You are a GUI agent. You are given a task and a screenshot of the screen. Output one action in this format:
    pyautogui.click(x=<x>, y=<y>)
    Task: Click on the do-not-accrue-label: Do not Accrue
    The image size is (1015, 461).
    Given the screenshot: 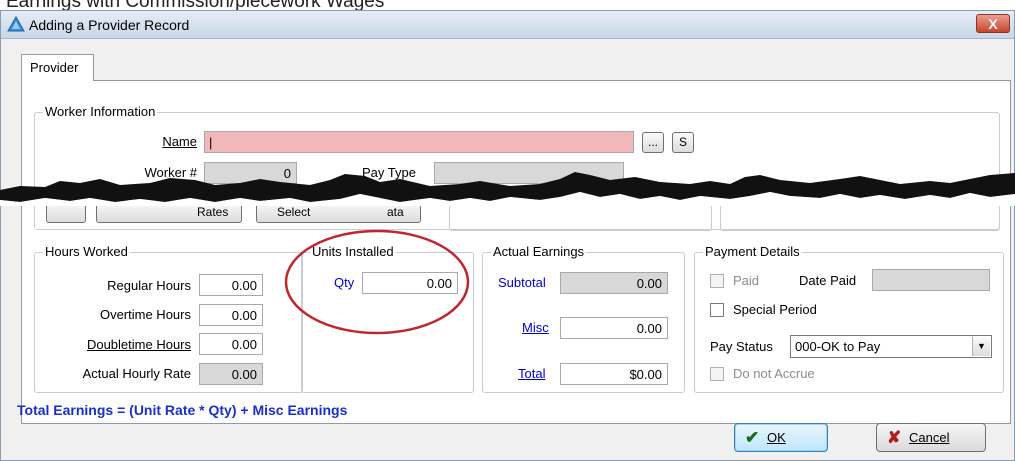 What is the action you would take?
    pyautogui.click(x=774, y=373)
    